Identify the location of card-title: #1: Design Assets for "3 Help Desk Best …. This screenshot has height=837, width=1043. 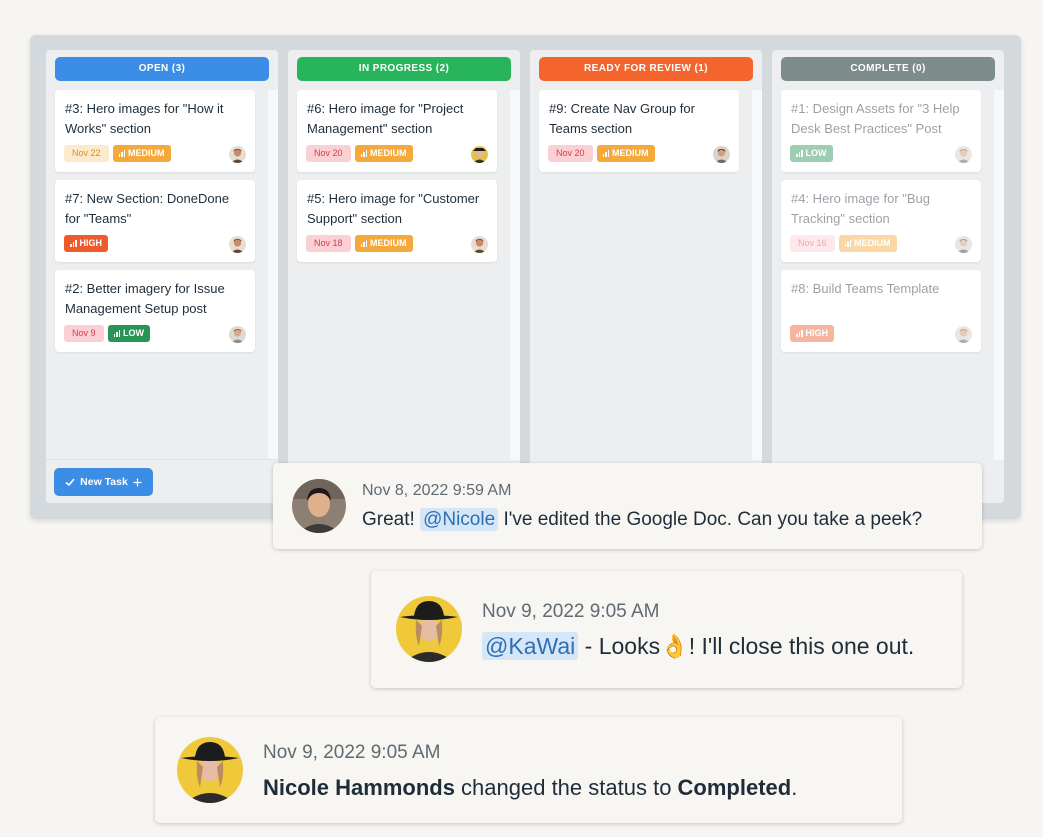
(875, 118).